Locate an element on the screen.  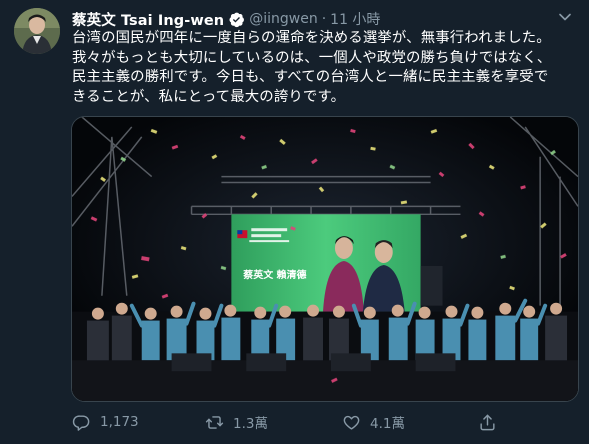
avatar is located at coordinates (37, 31).